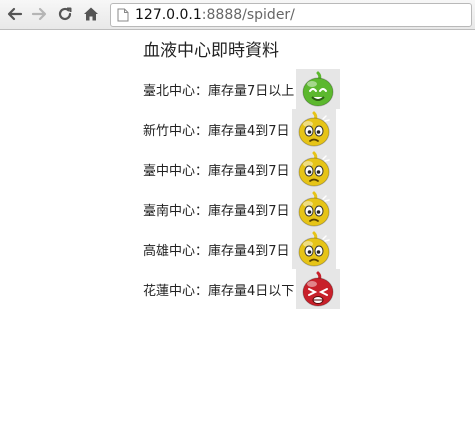 The width and height of the screenshot is (475, 430). I want to click on browser-toolbar: 127.0.0.1:8888/spider/, so click(237, 15).